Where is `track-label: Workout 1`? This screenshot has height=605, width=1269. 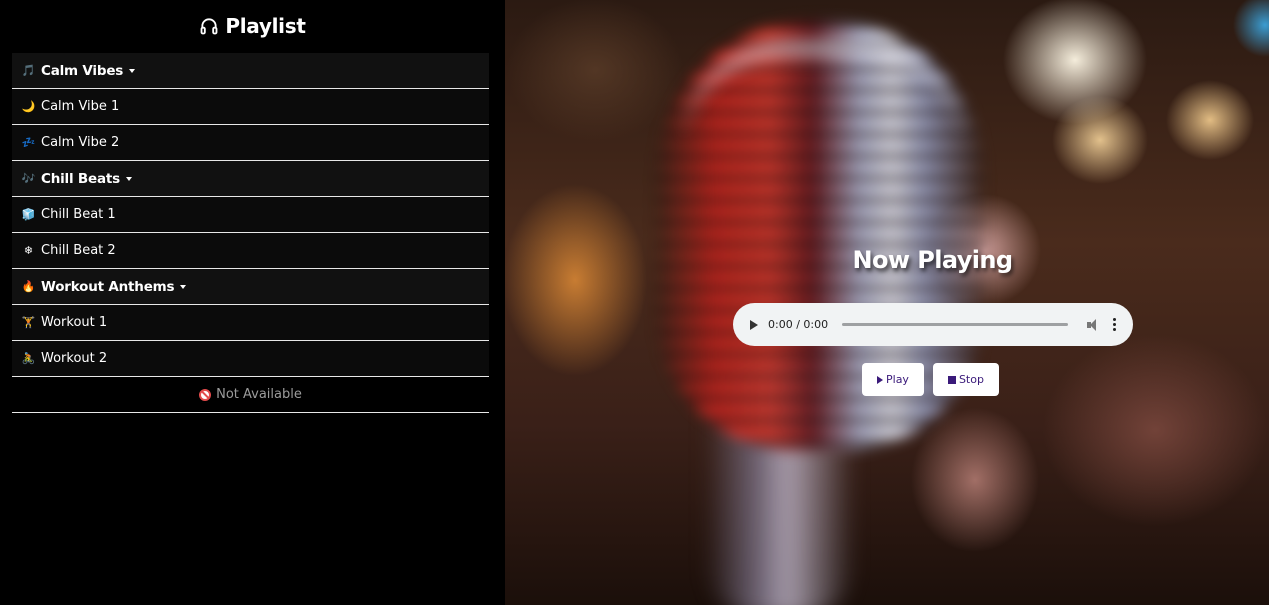
track-label: Workout 1 is located at coordinates (74, 322).